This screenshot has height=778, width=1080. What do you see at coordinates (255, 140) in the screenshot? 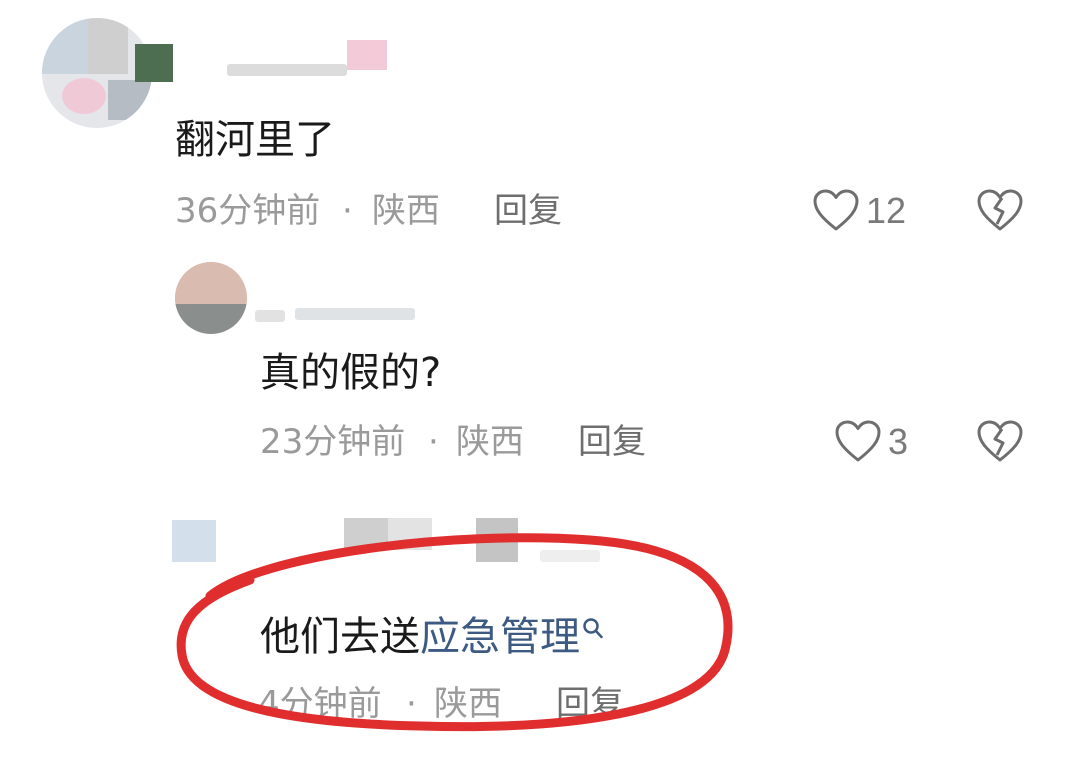
I see `comment-text: 翻河里了` at bounding box center [255, 140].